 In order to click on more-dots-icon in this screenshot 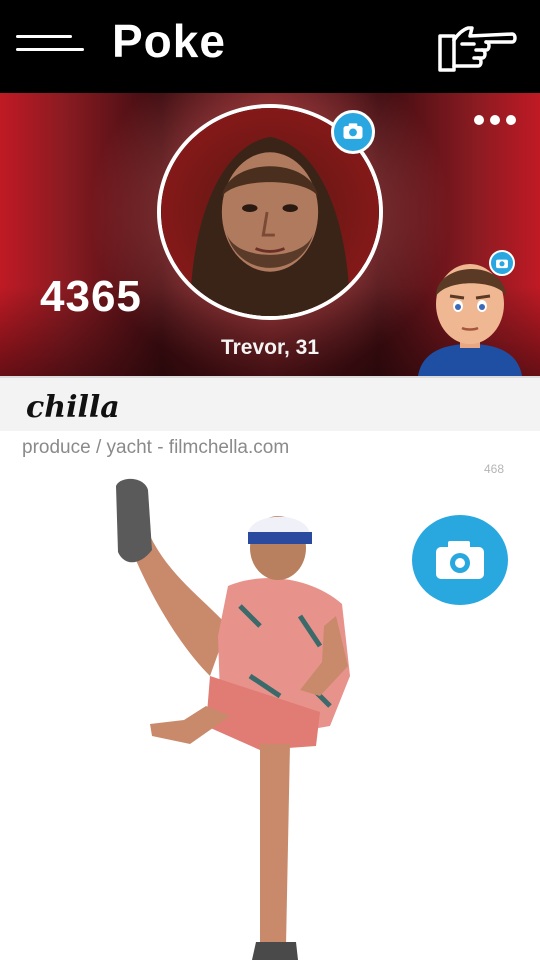, I will do `click(495, 120)`.